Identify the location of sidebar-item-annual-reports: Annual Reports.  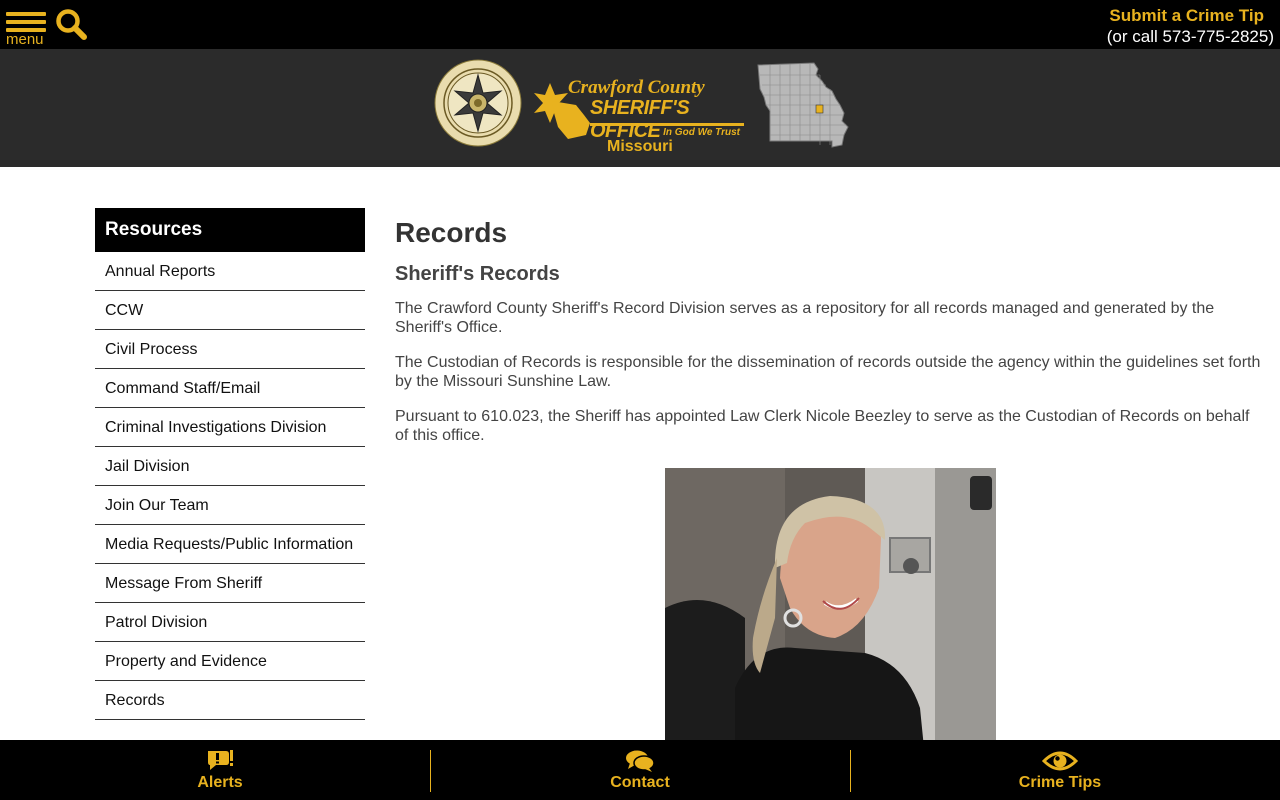
(230, 271).